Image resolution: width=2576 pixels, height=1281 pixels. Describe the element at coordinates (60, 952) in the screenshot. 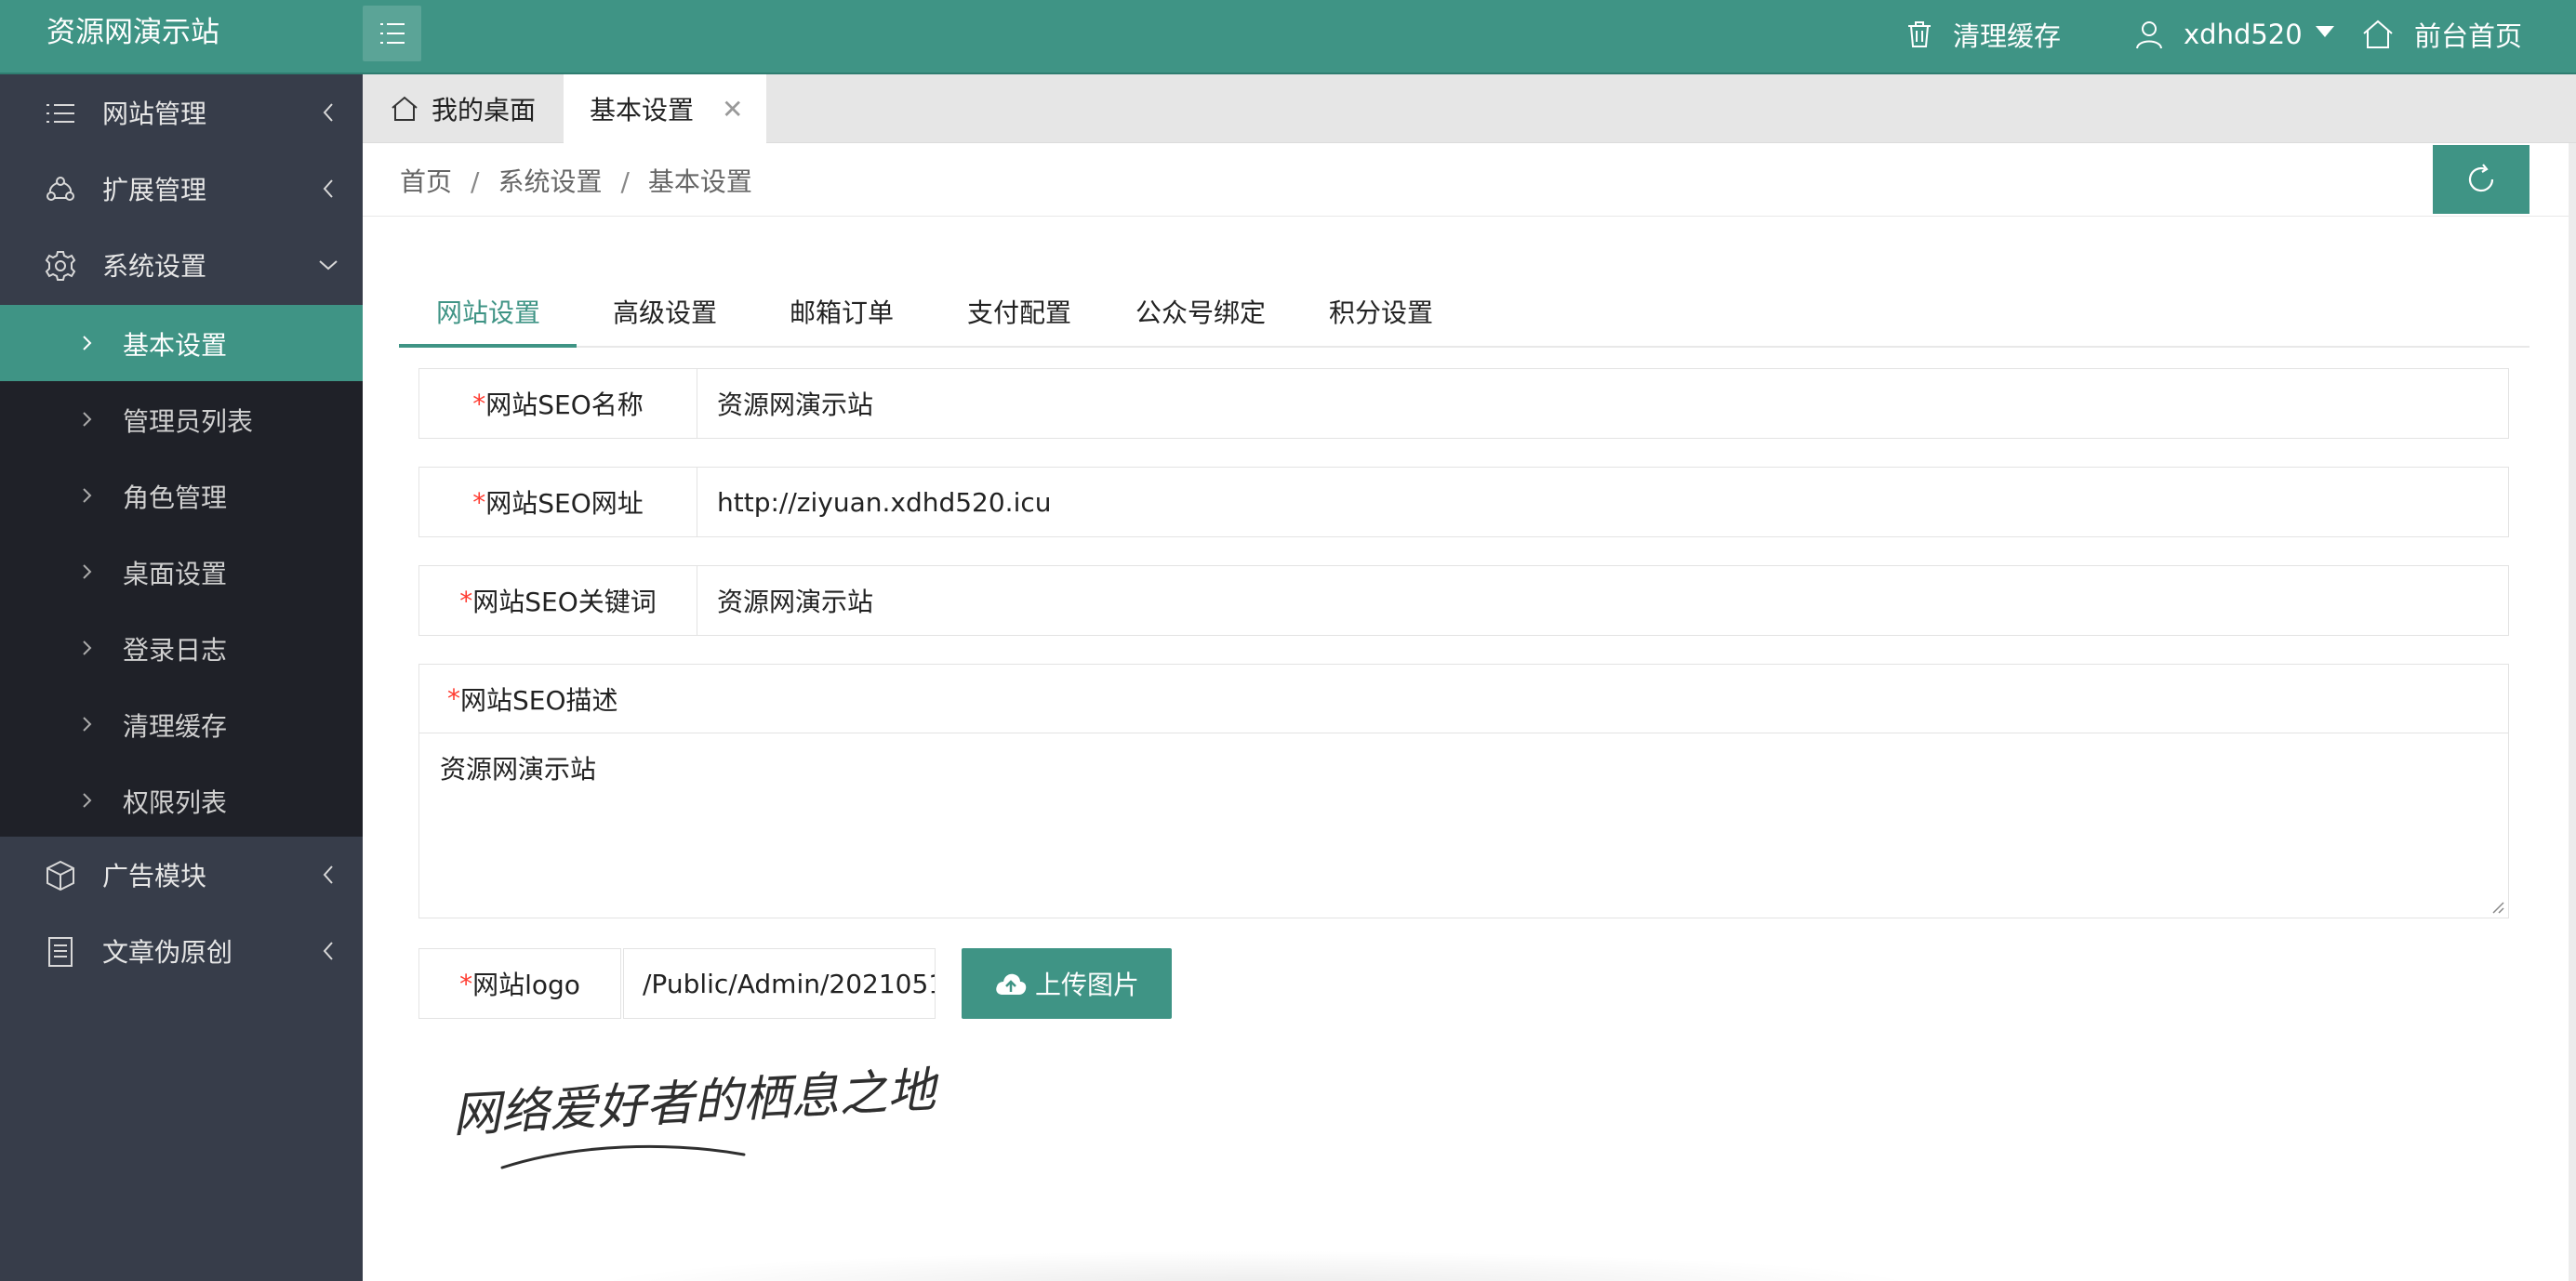

I see `document-icon` at that location.